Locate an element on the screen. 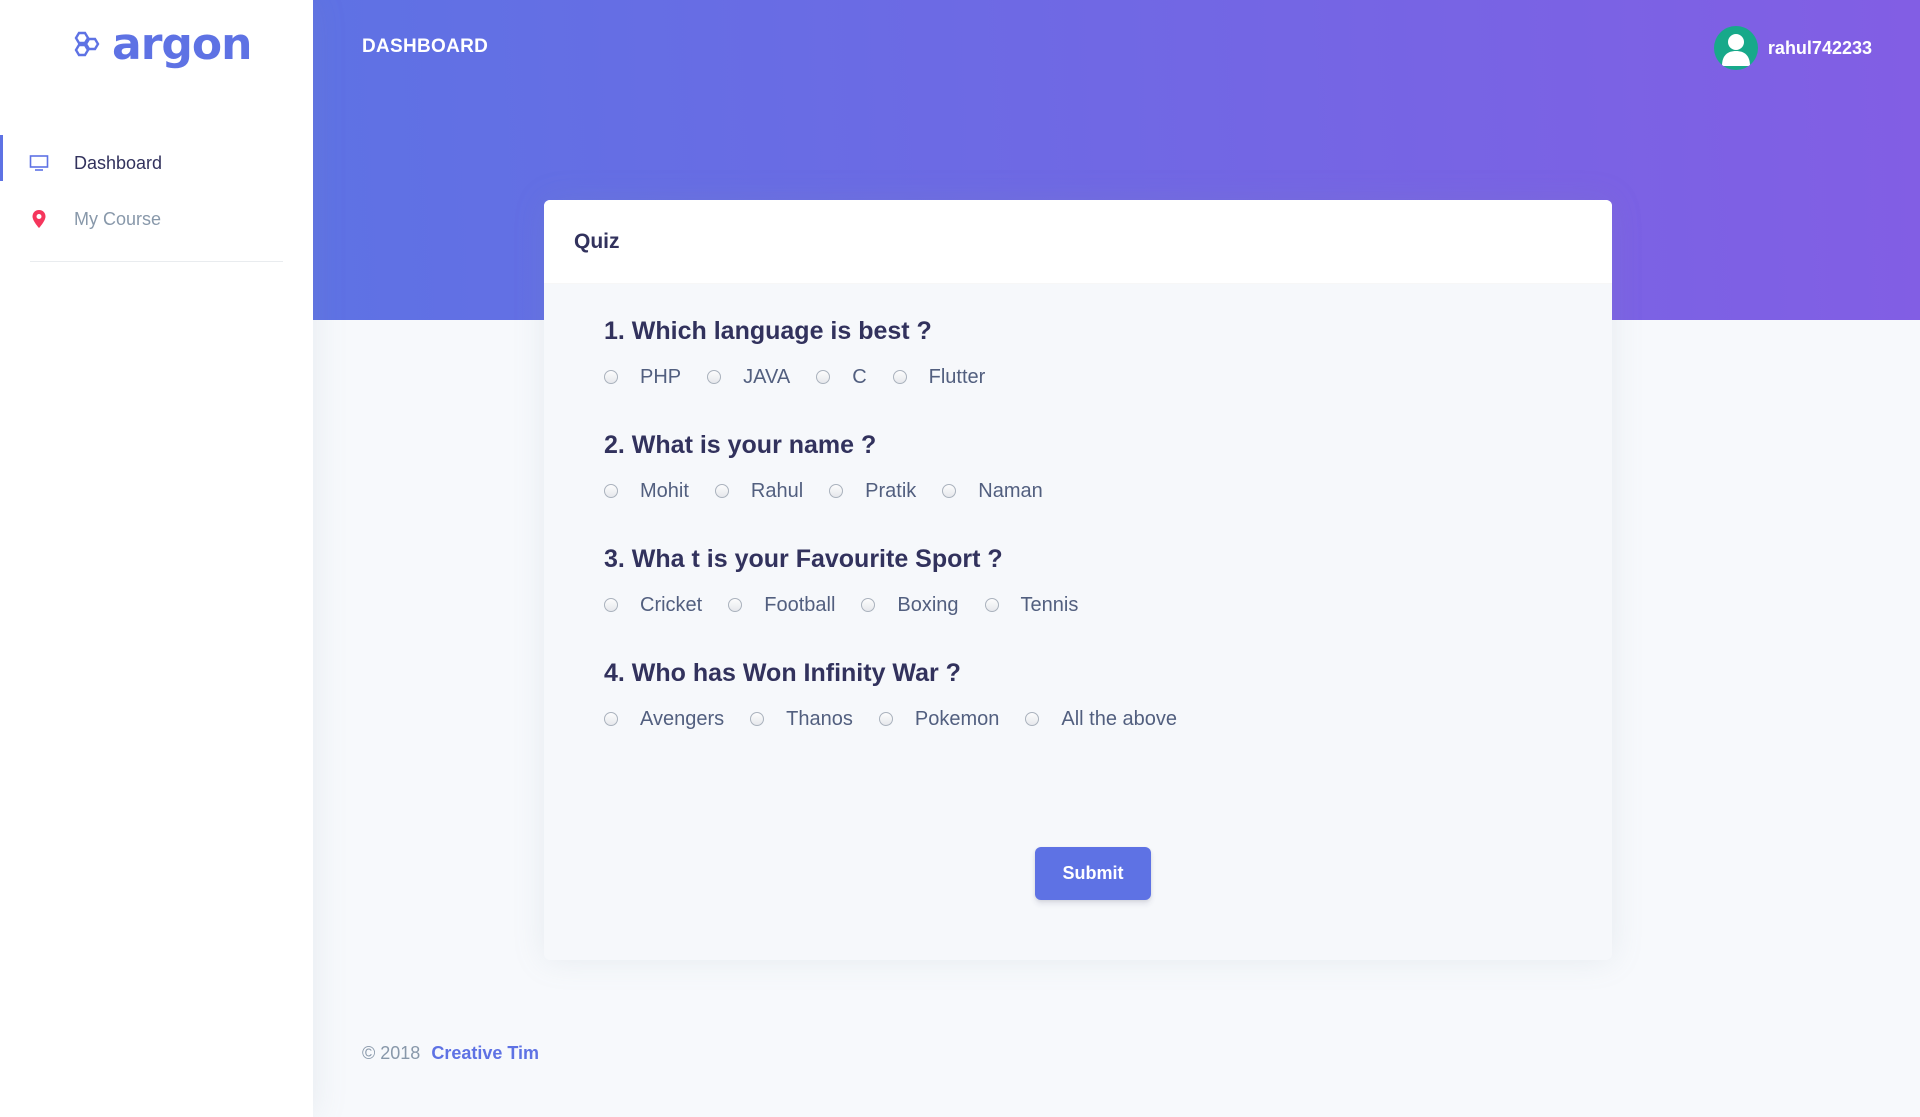 The height and width of the screenshot is (1117, 1920). option-label: All the above is located at coordinates (1119, 718).